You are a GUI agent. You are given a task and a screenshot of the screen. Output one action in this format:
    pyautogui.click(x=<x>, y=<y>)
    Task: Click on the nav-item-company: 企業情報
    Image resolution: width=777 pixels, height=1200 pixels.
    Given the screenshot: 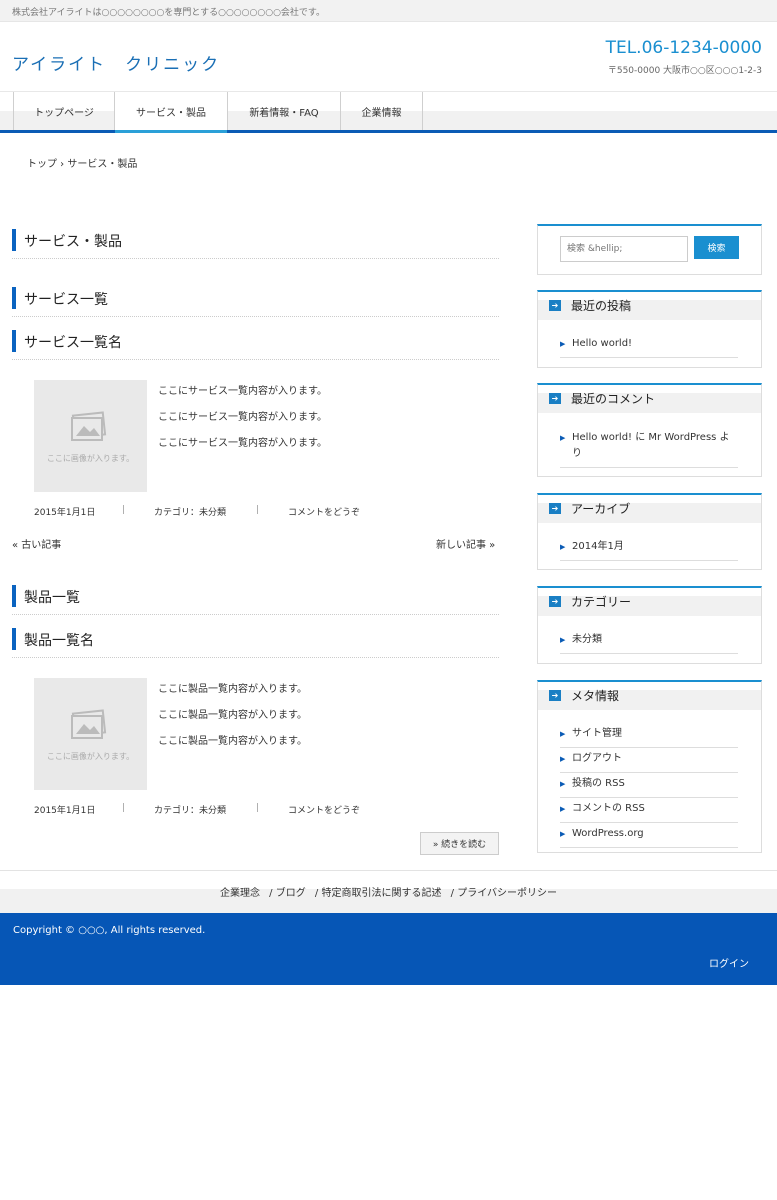 What is the action you would take?
    pyautogui.click(x=382, y=111)
    